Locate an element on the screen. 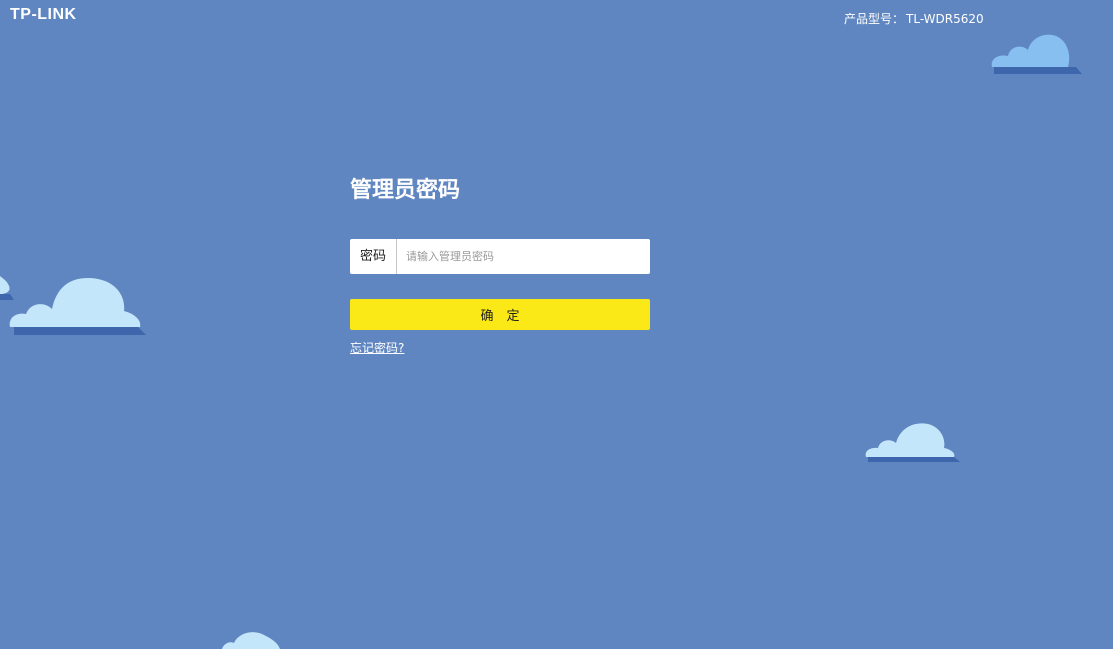  login-title: 管理员密码 is located at coordinates (405, 190).